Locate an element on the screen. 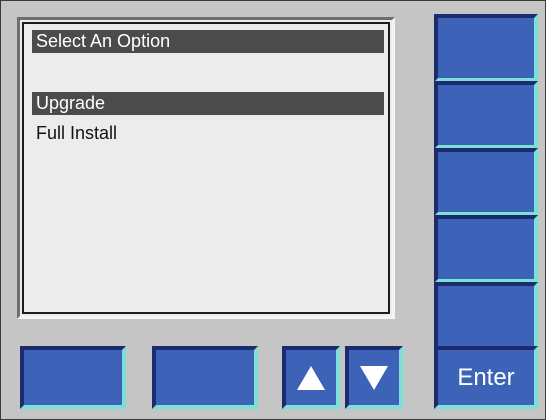  down-arrow-icon is located at coordinates (374, 377).